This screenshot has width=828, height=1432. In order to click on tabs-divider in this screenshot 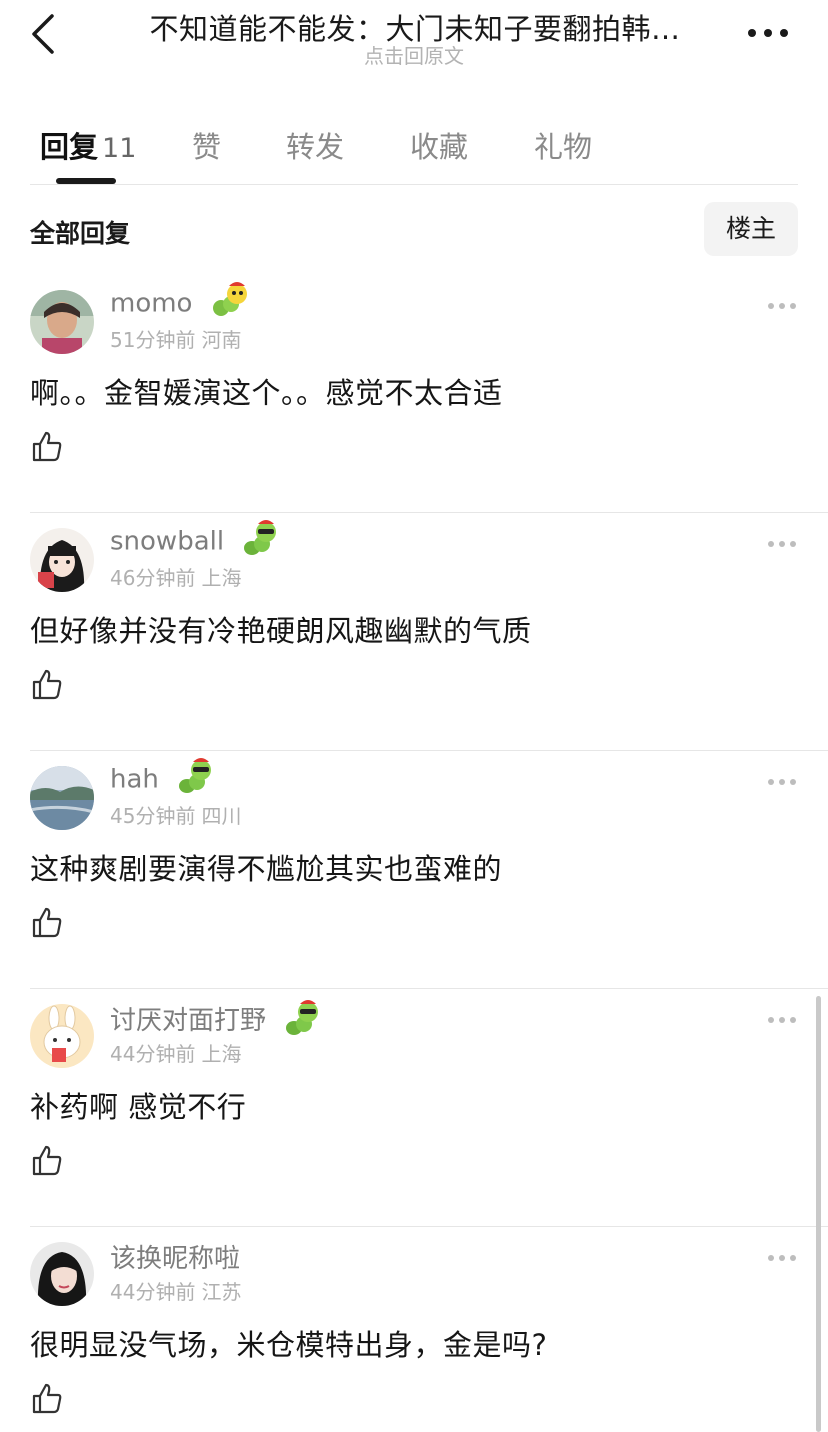, I will do `click(414, 184)`.